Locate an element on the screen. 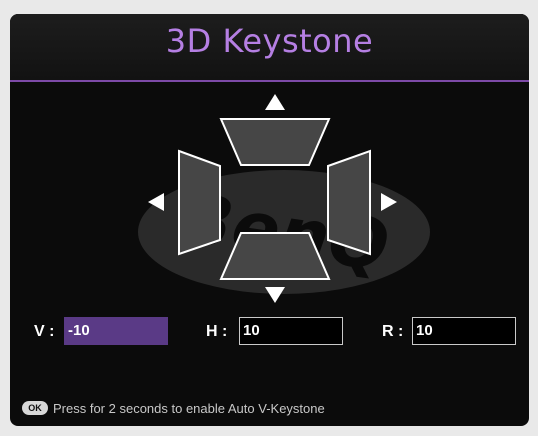 Image resolution: width=538 pixels, height=436 pixels. up-arrow-icon is located at coordinates (275, 102).